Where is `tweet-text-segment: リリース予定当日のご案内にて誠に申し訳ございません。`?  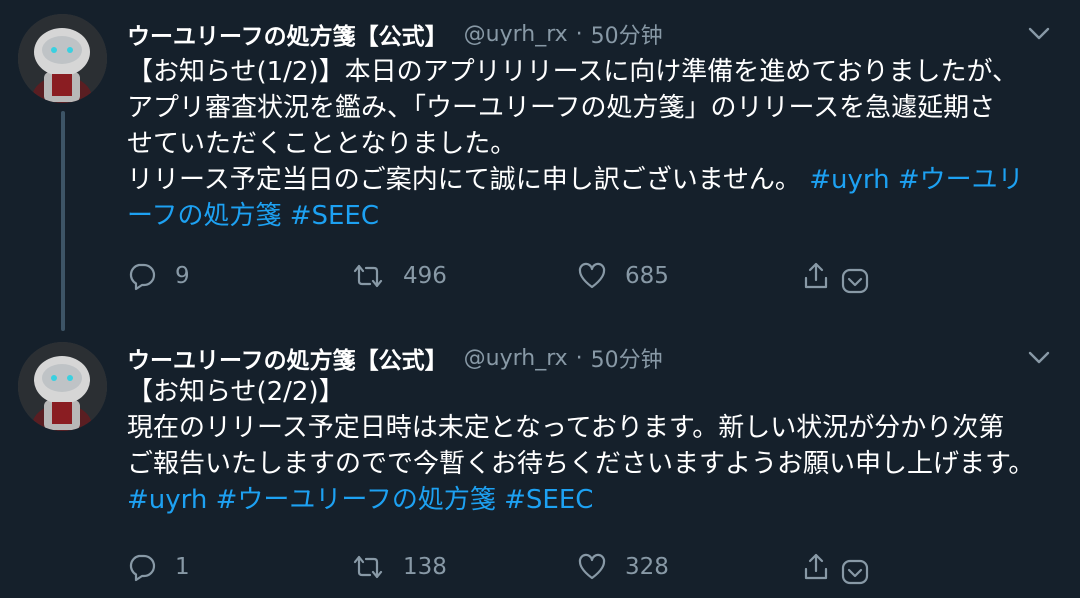
tweet-text-segment: リリース予定当日のご案内にて誠に申し訳ございません。 is located at coordinates (464, 180).